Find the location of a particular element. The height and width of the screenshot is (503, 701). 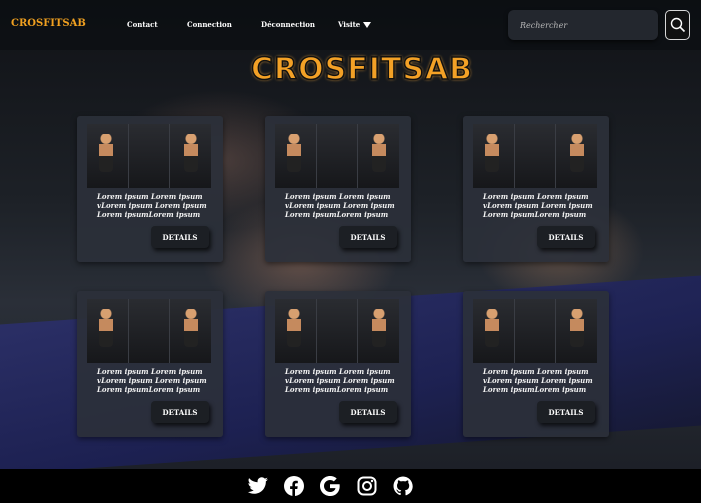

search-button is located at coordinates (677, 25).